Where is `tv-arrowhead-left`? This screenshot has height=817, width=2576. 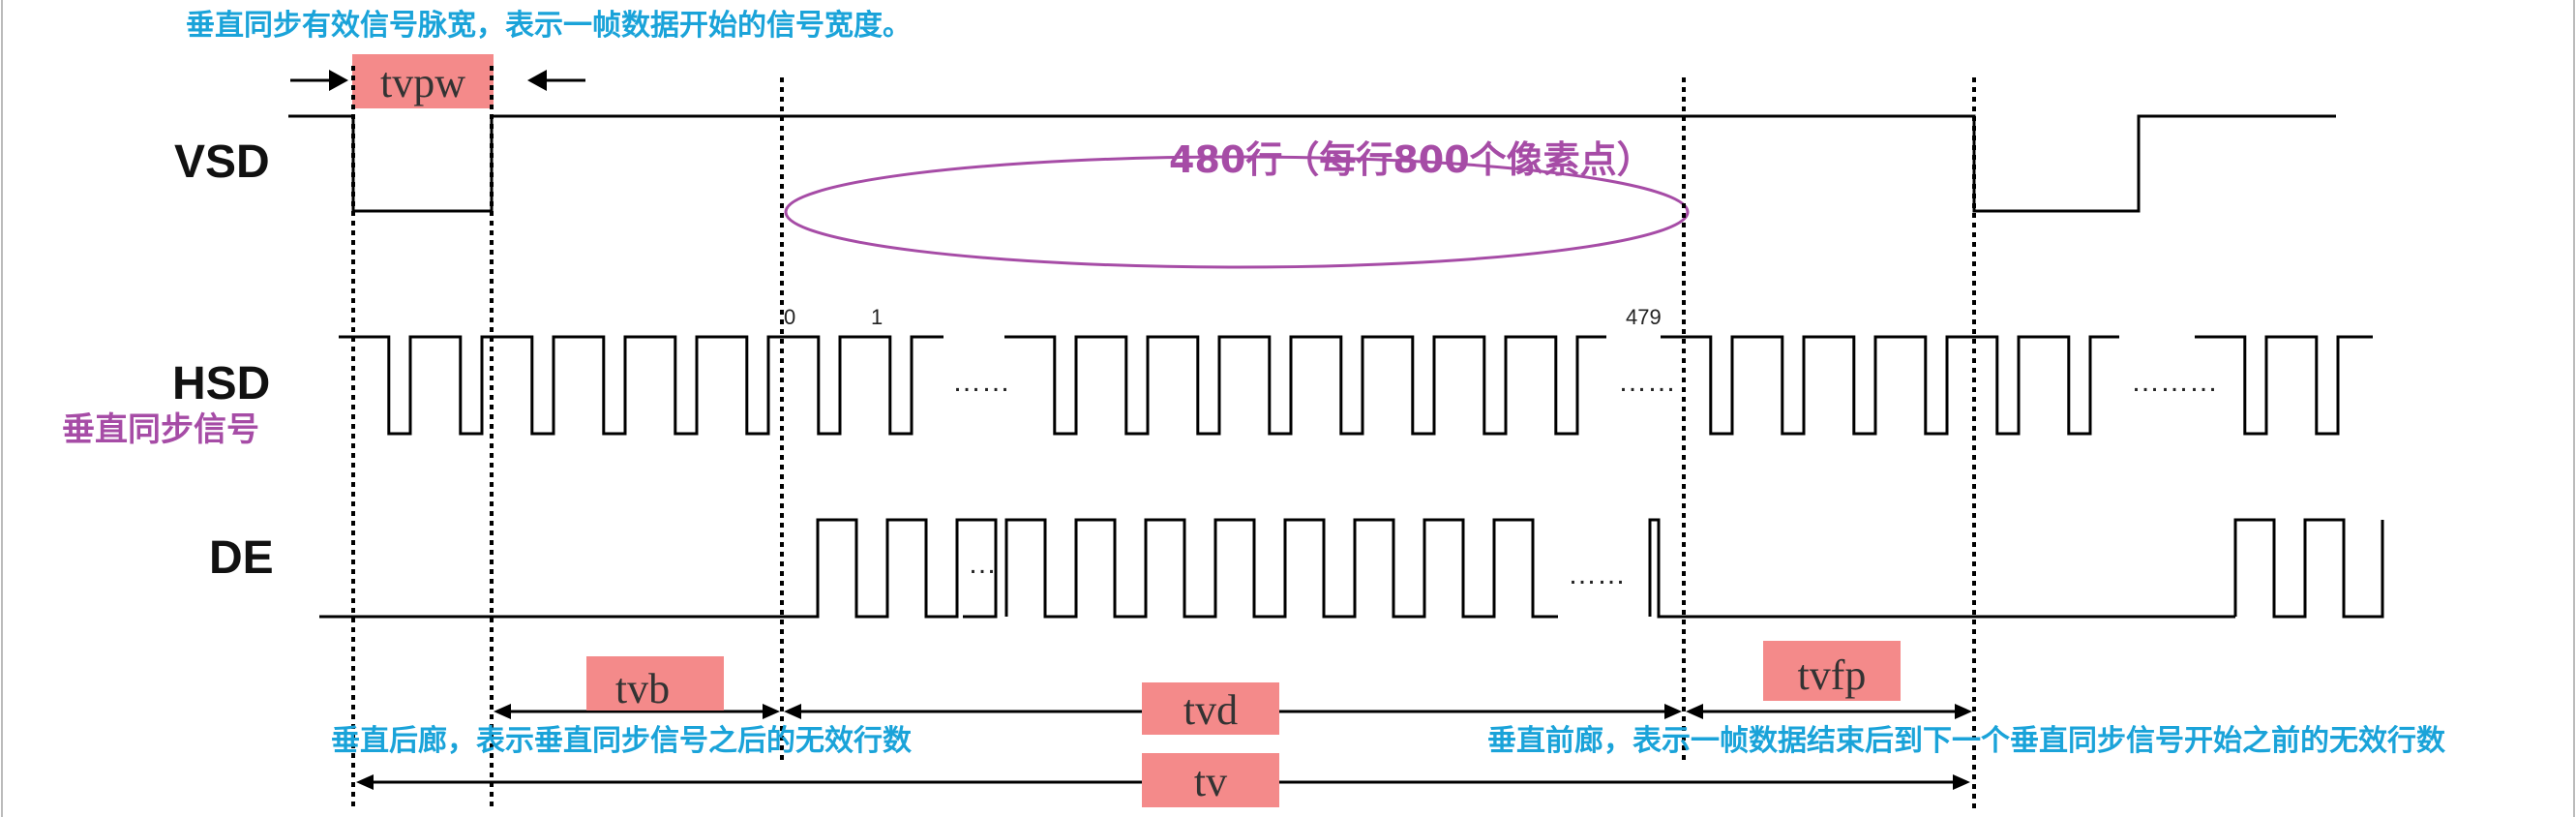
tv-arrowhead-left is located at coordinates (365, 782).